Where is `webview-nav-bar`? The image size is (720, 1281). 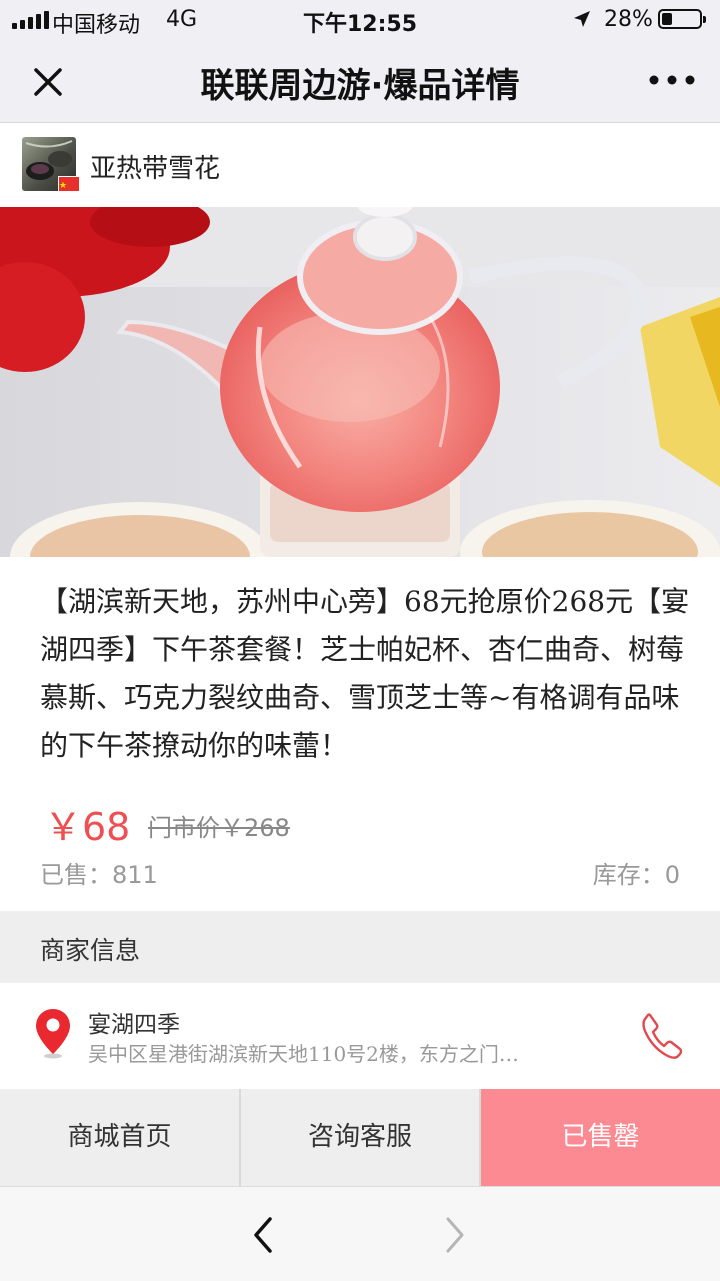
webview-nav-bar is located at coordinates (360, 1233).